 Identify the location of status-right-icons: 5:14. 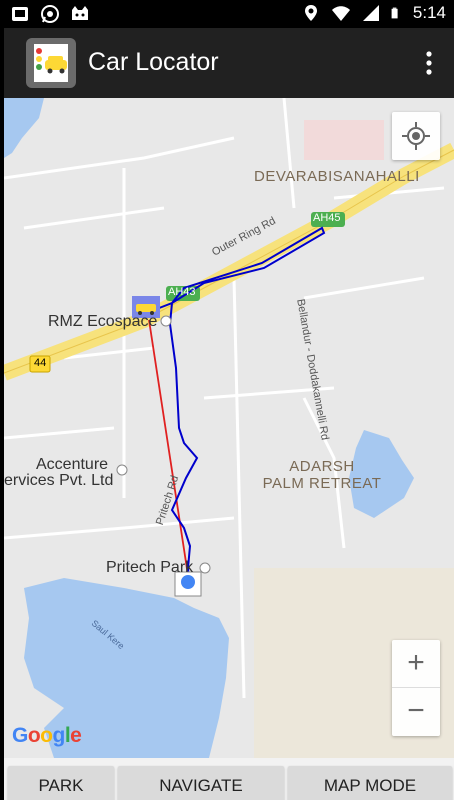
(373, 13).